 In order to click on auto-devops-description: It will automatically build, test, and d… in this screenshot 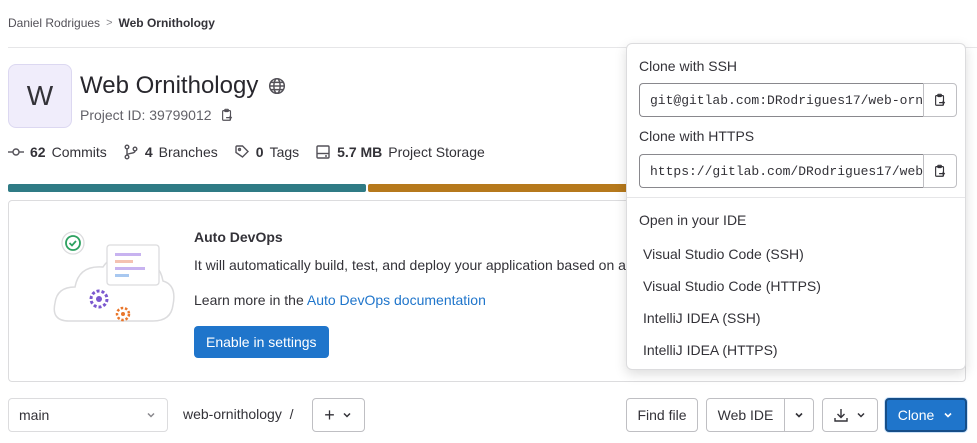, I will do `click(410, 265)`.